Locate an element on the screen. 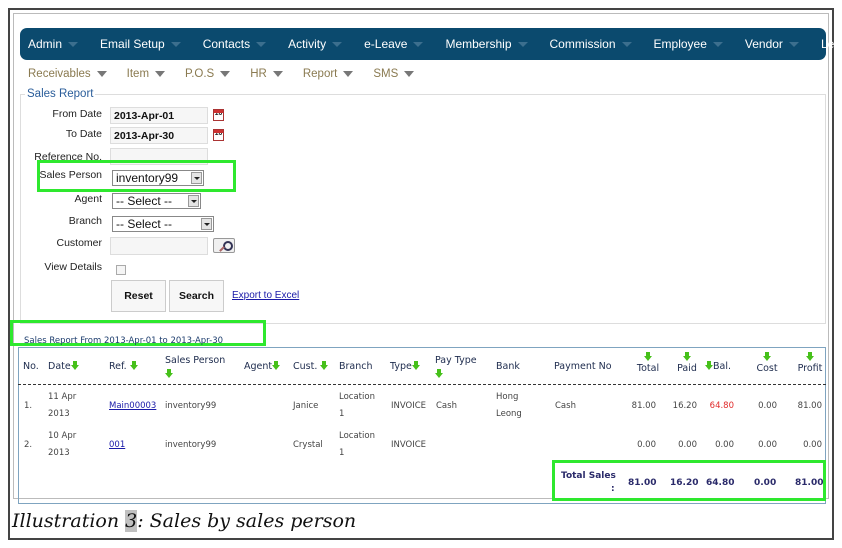 The width and height of the screenshot is (842, 548). total-sales-label: Total Sales is located at coordinates (588, 476).